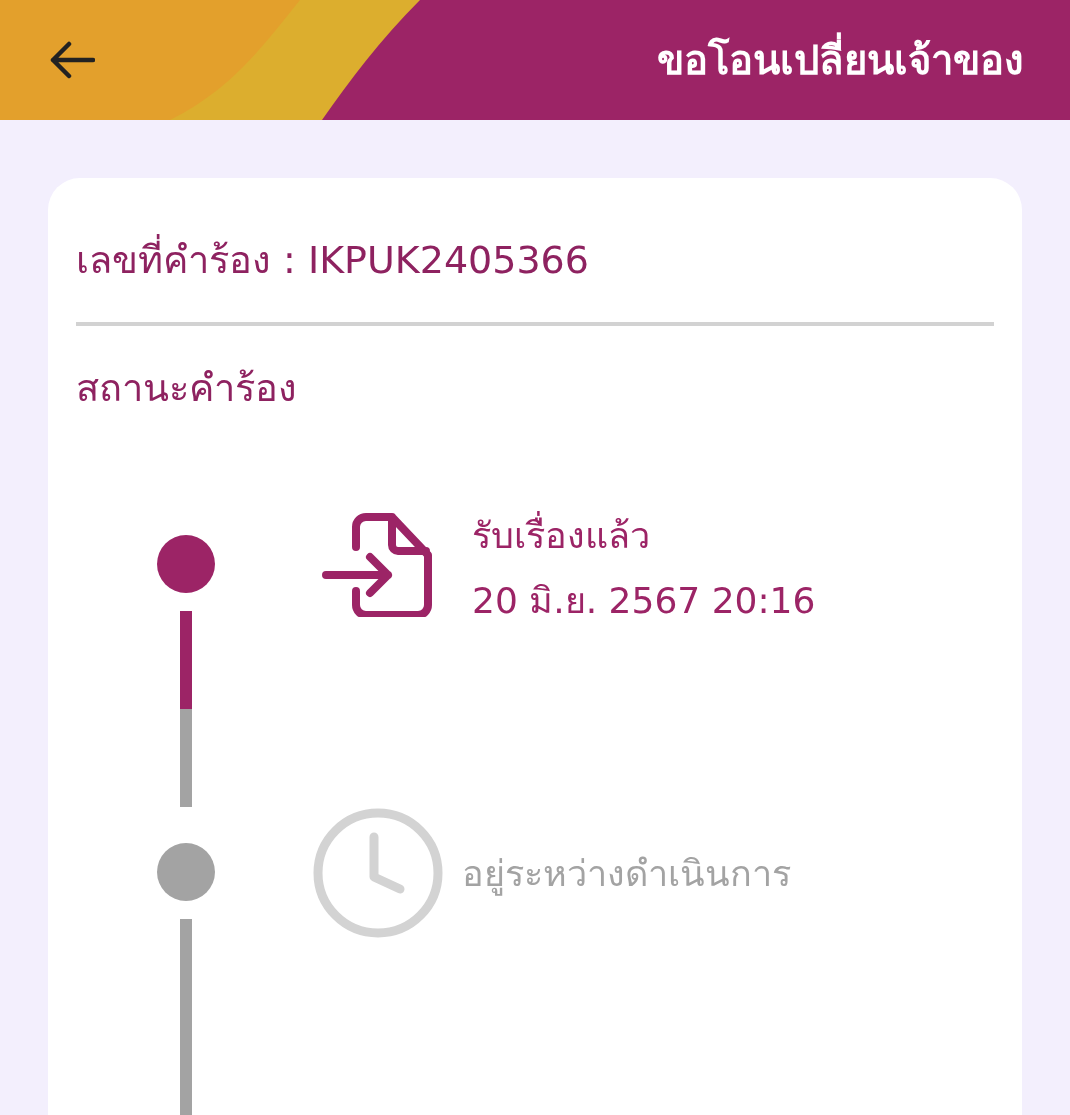  Describe the element at coordinates (840, 60) in the screenshot. I see `page-title: ขอโอนเปลี่ยนเจ้าของ` at that location.